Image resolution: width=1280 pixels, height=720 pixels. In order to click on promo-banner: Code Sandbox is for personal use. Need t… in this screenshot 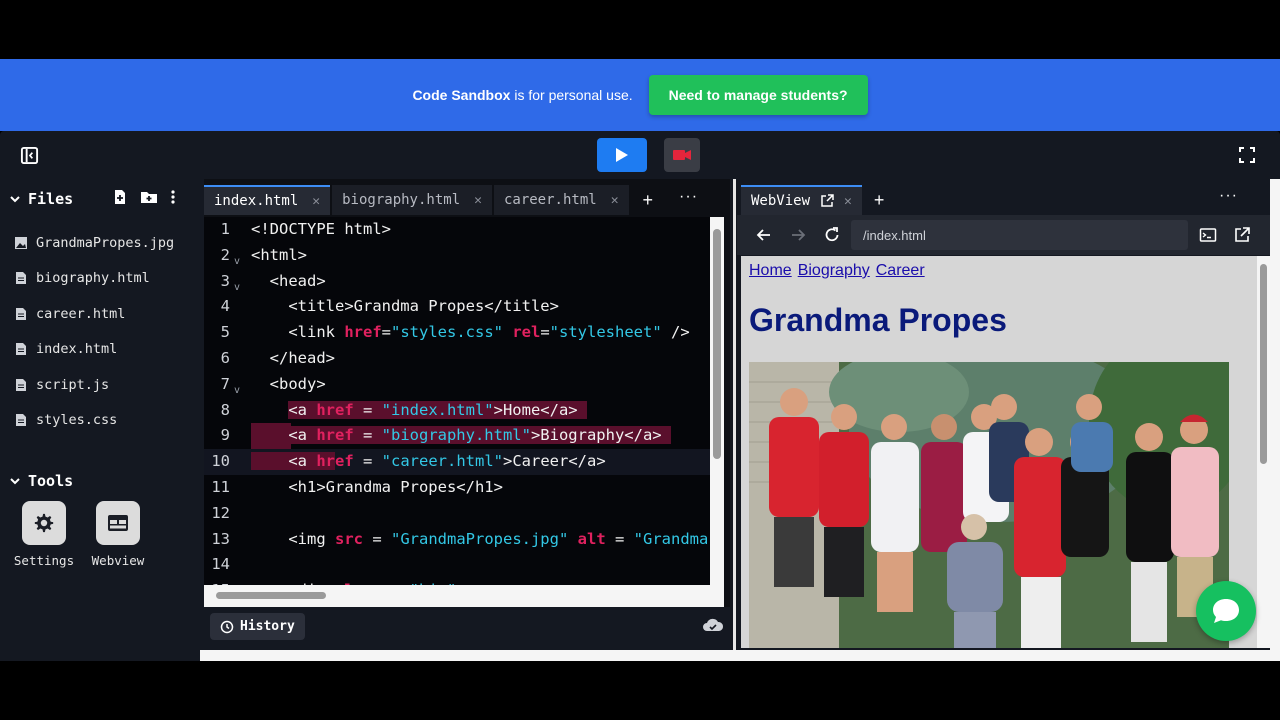, I will do `click(640, 95)`.